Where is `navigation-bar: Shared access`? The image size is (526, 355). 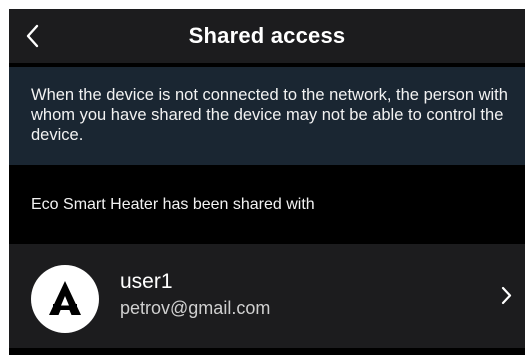 navigation-bar: Shared access is located at coordinates (267, 36).